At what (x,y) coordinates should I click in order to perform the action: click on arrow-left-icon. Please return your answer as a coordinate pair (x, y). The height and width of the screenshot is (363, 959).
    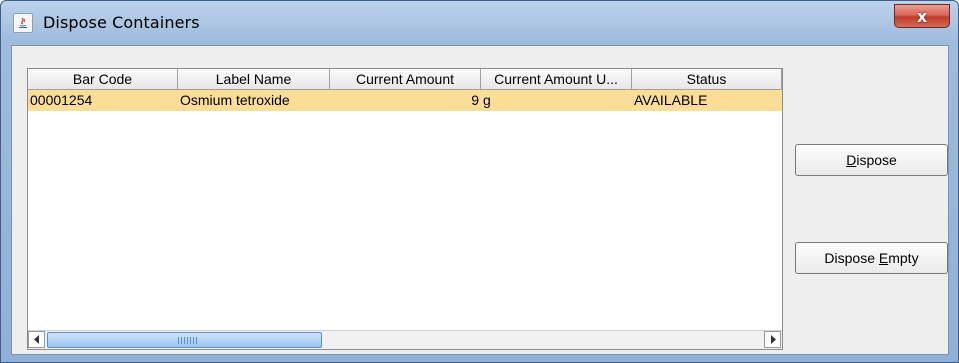
    Looking at the image, I should click on (36, 339).